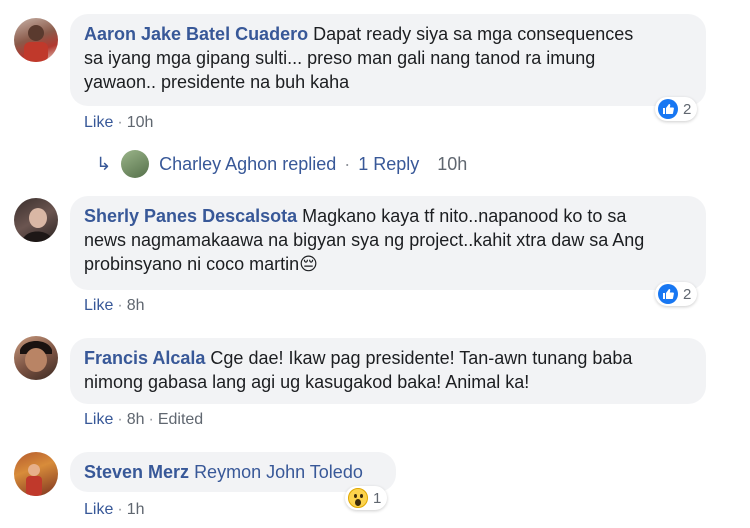 Image resolution: width=750 pixels, height=528 pixels. What do you see at coordinates (278, 472) in the screenshot?
I see `mention-link: Reymon John Toledo` at bounding box center [278, 472].